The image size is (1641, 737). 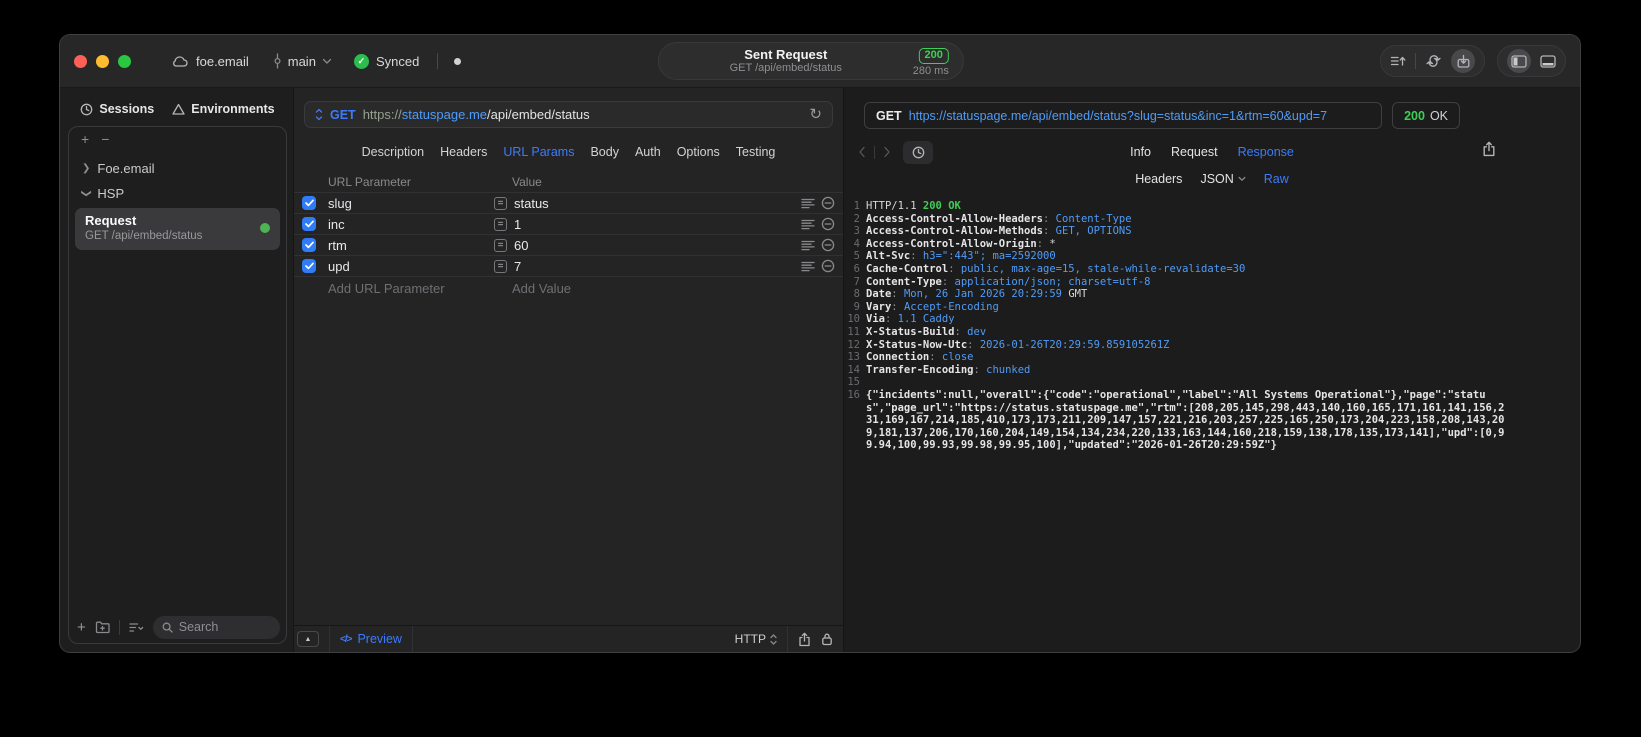 I want to click on tab-url-params: URL Params, so click(x=538, y=152).